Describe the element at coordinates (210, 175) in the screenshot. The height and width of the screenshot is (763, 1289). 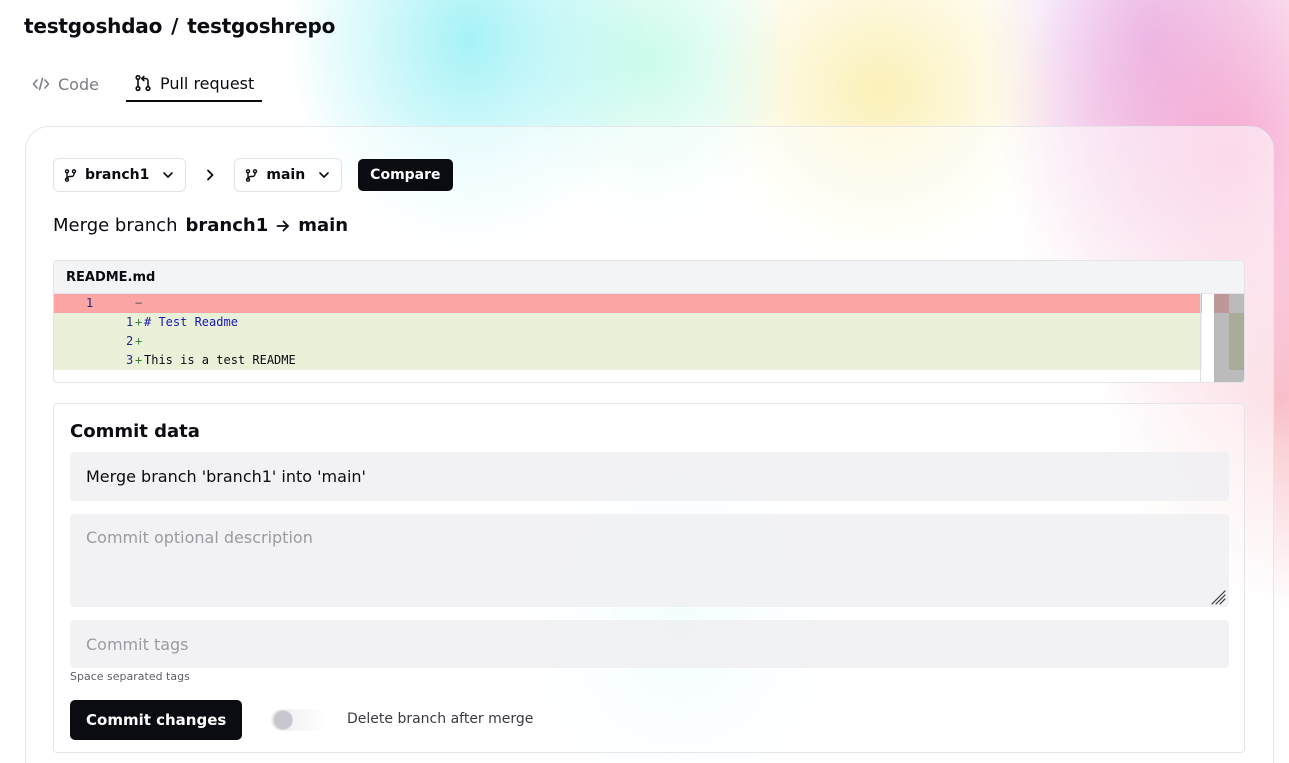
I see `chevron-right-icon` at that location.